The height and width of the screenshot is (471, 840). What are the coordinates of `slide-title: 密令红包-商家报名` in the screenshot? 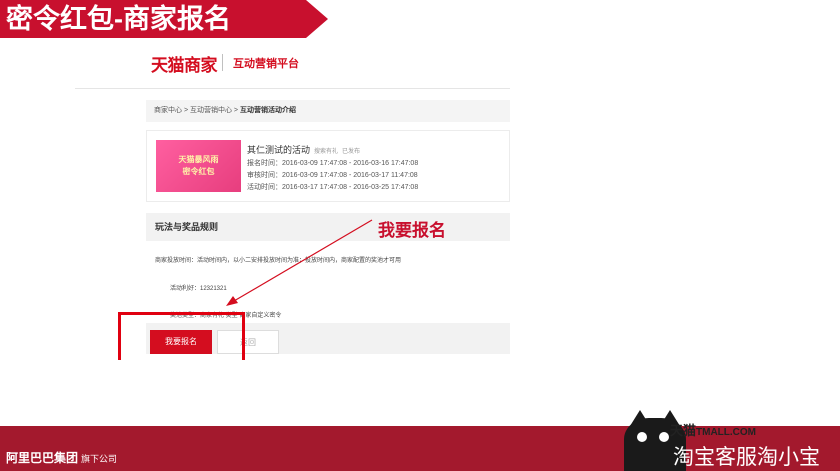 It's located at (153, 19).